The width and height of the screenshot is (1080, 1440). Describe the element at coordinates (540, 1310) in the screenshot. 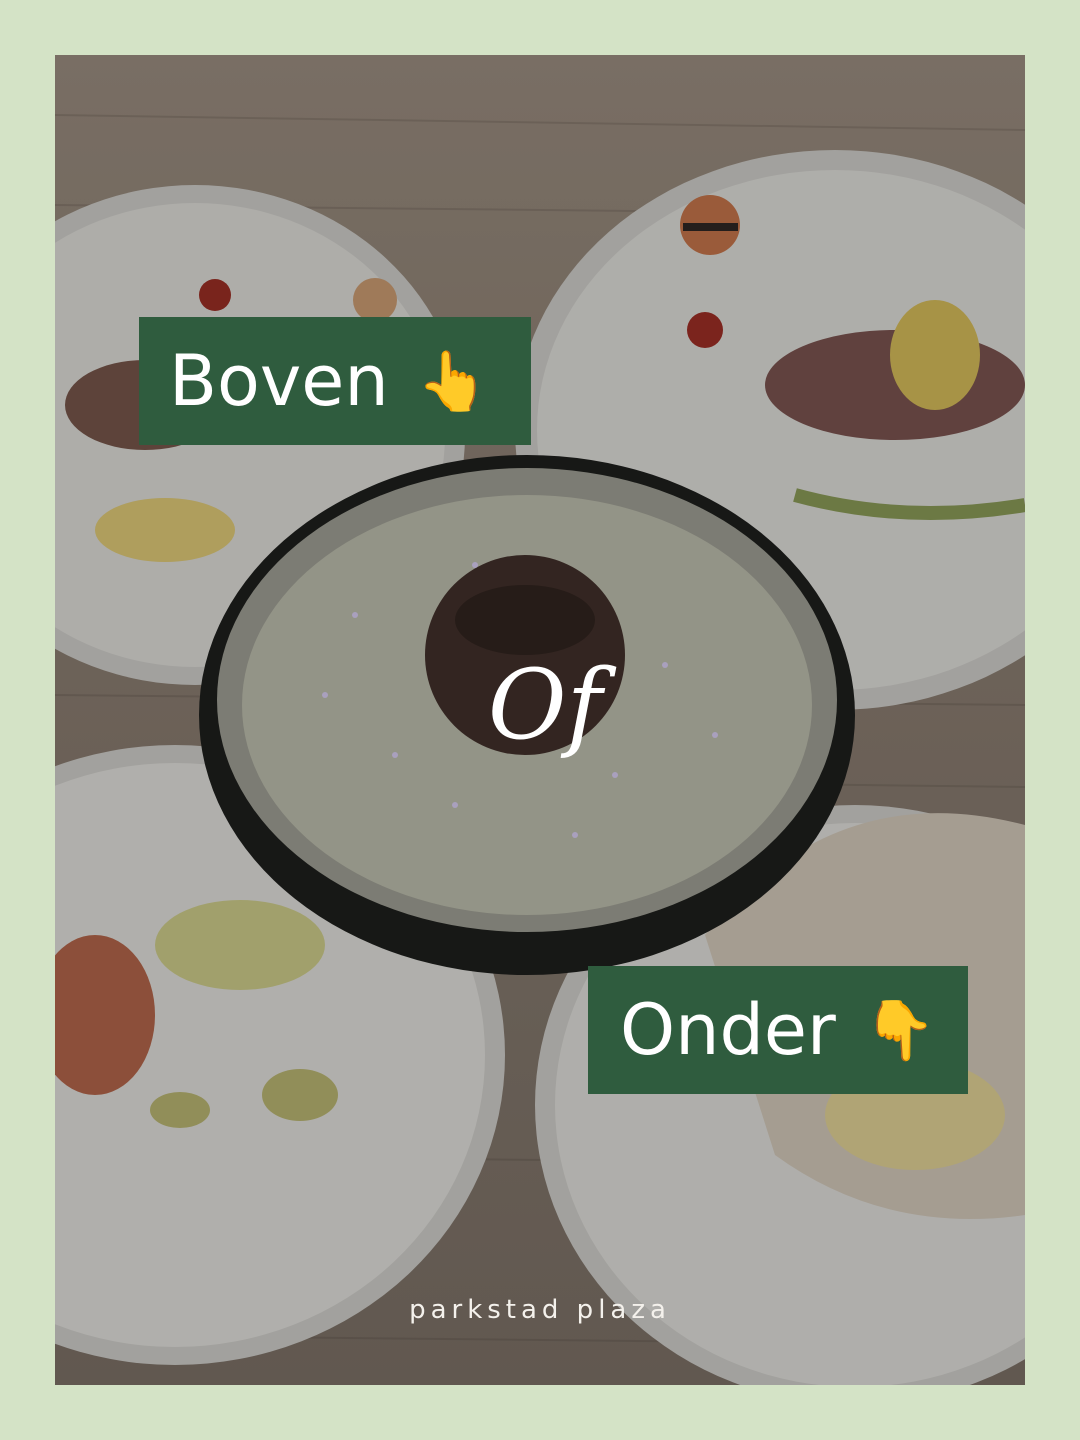

I see `brand-name: parkstad plaza` at that location.